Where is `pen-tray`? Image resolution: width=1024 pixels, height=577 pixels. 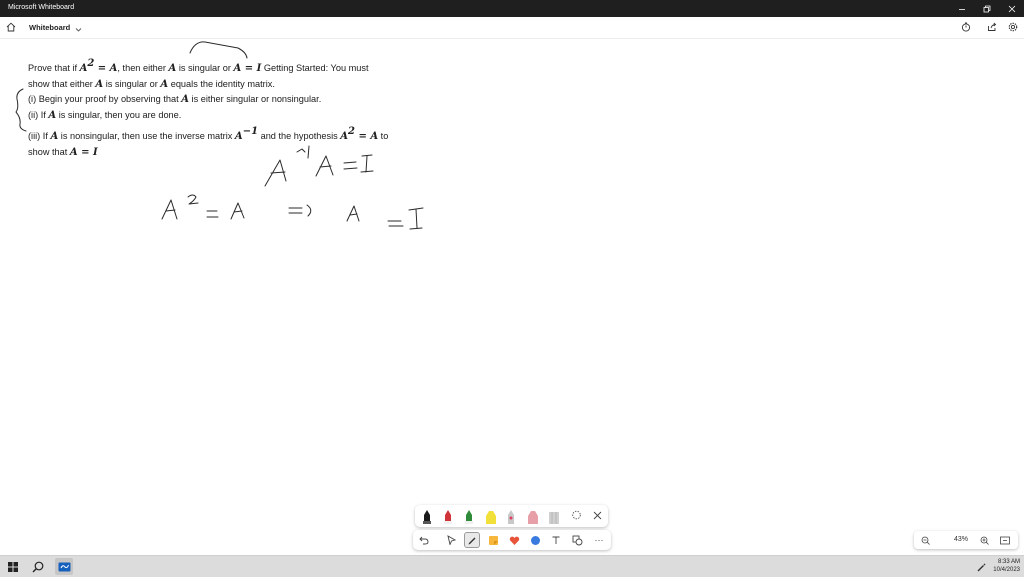 pen-tray is located at coordinates (511, 516).